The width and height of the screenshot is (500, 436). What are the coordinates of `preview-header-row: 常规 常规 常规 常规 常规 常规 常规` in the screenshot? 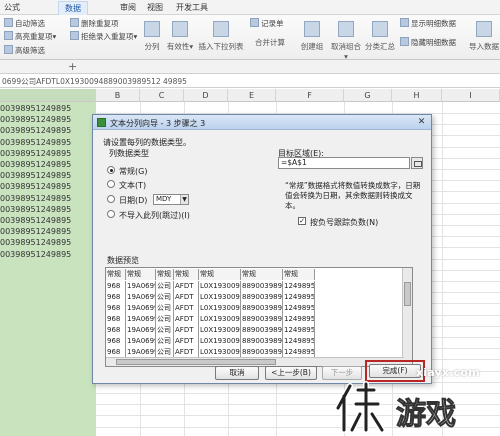 It's located at (210, 274).